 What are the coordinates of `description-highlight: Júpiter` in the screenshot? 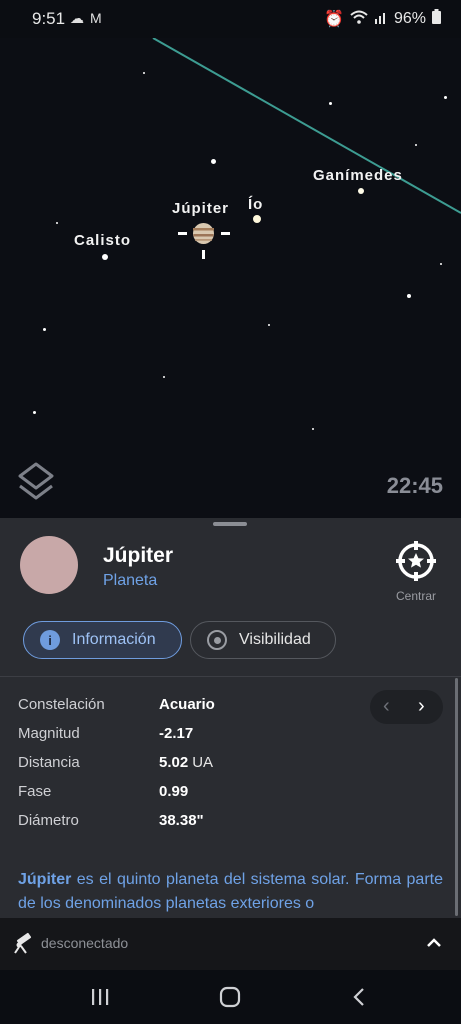 It's located at (44, 879).